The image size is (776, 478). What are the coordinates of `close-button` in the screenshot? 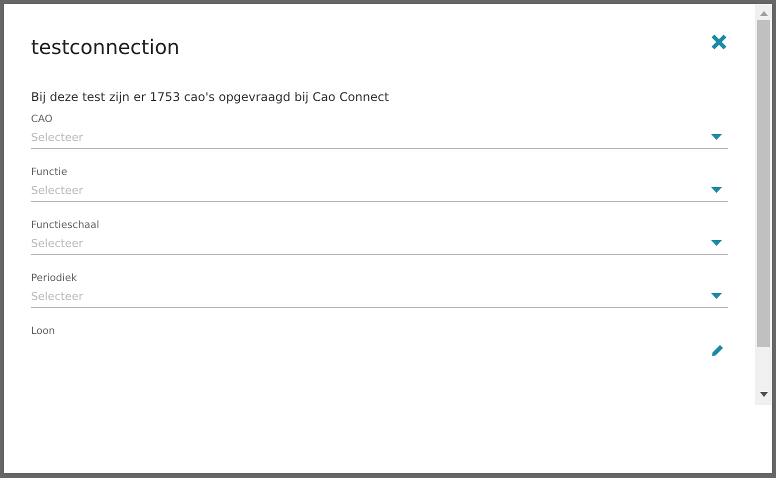 It's located at (719, 42).